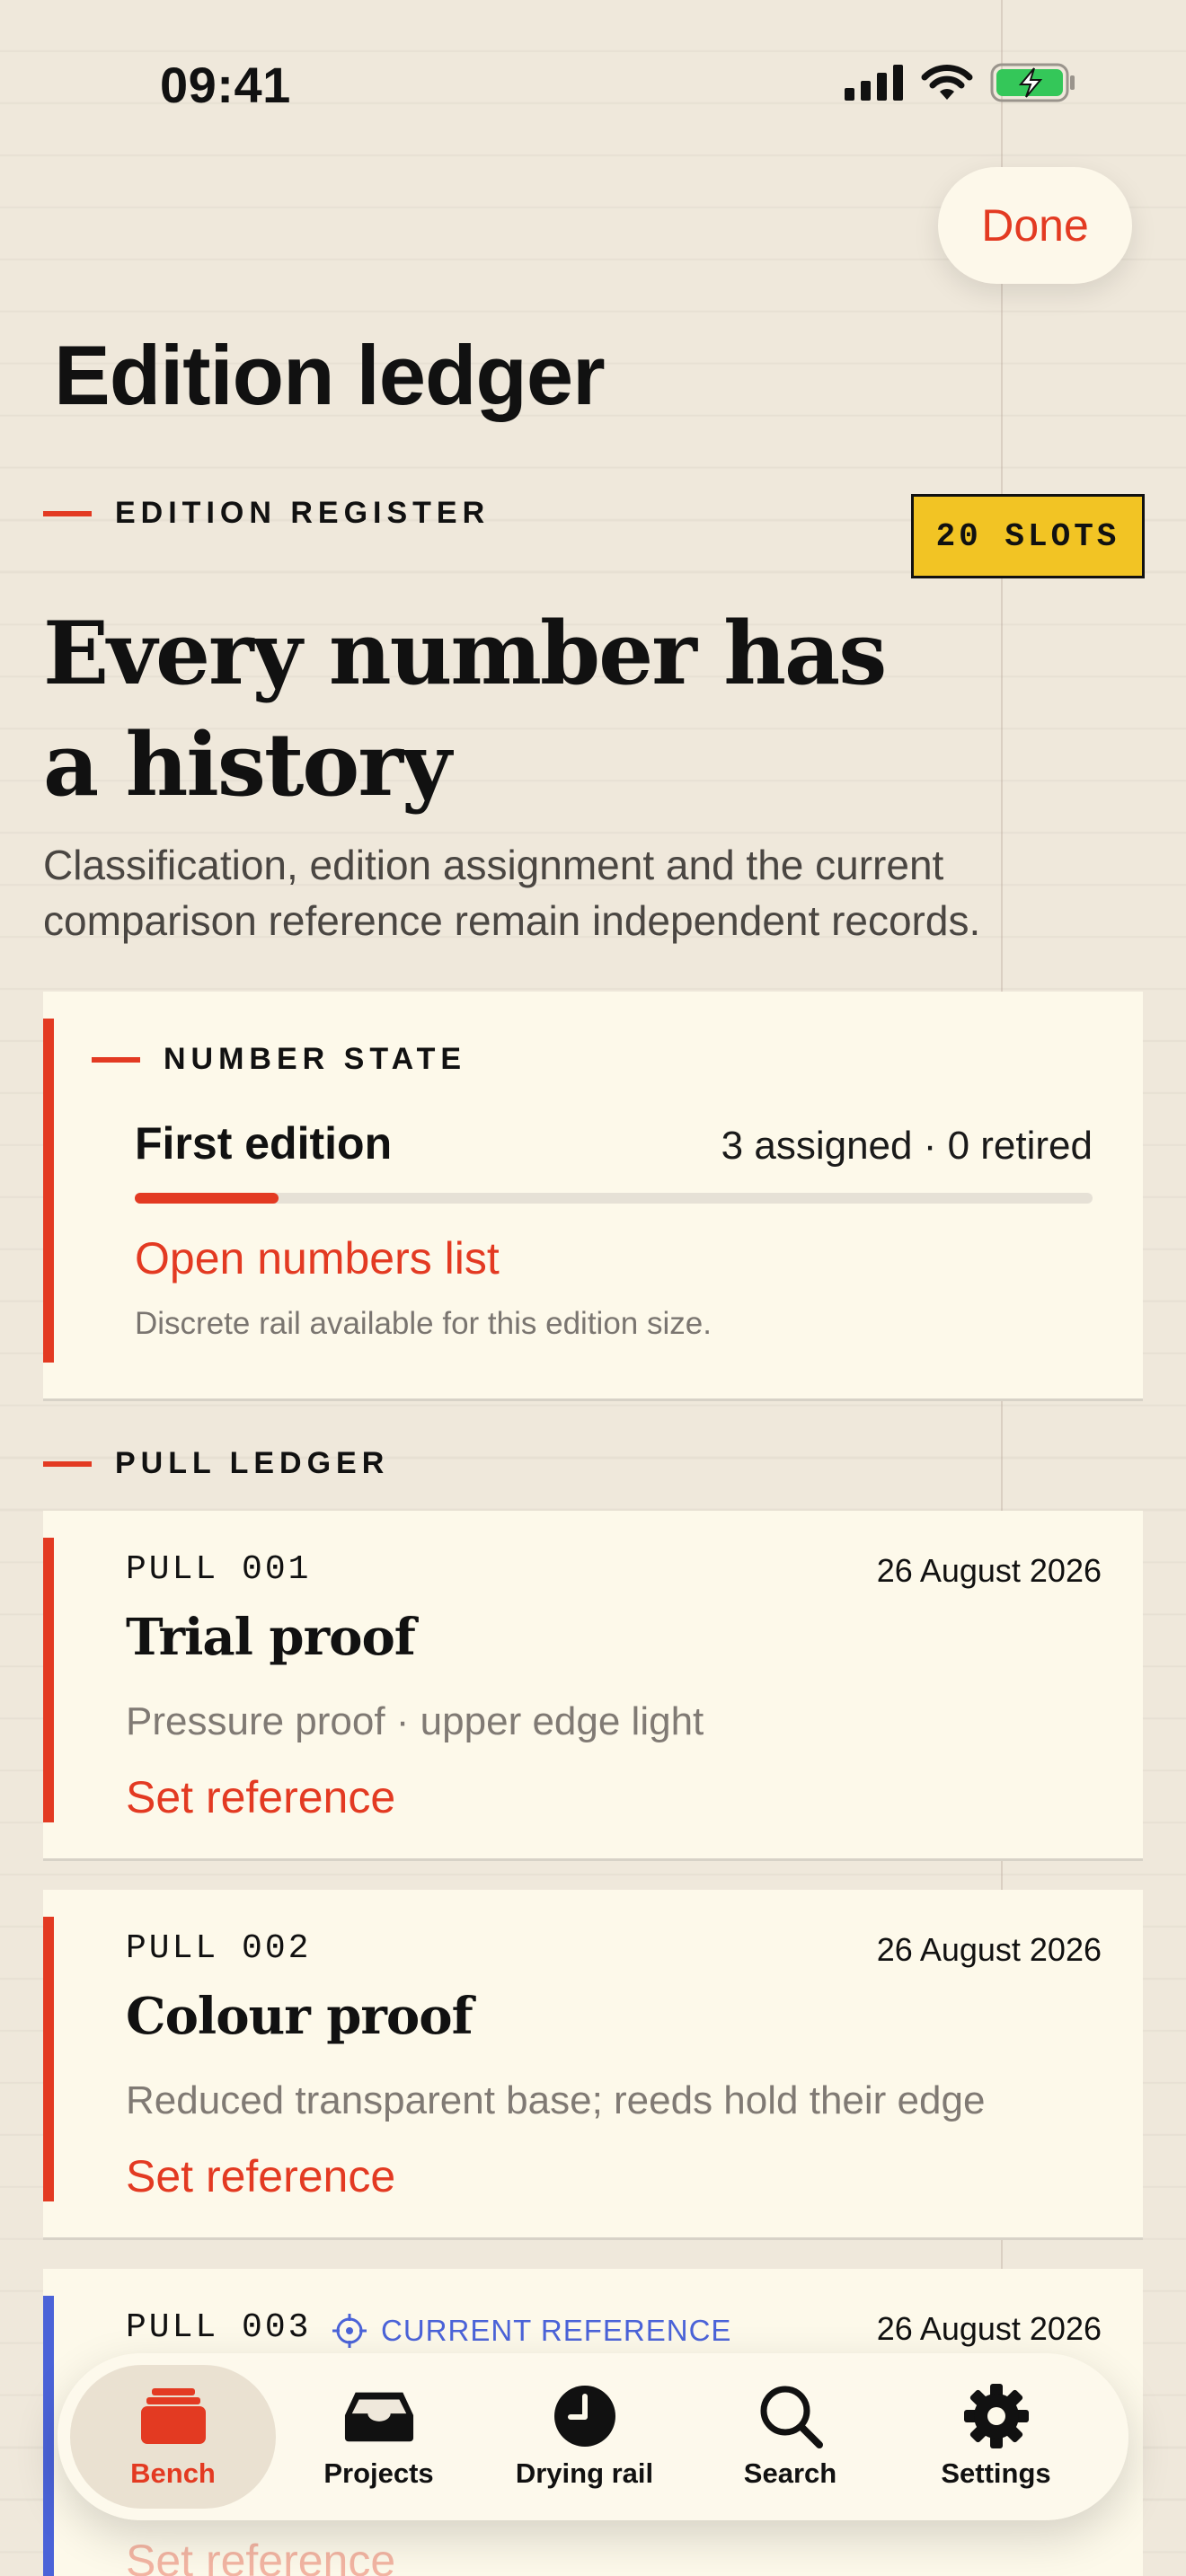 This screenshot has width=1186, height=2576. I want to click on edition-register-eyebrow: EDITION REGISTER, so click(266, 513).